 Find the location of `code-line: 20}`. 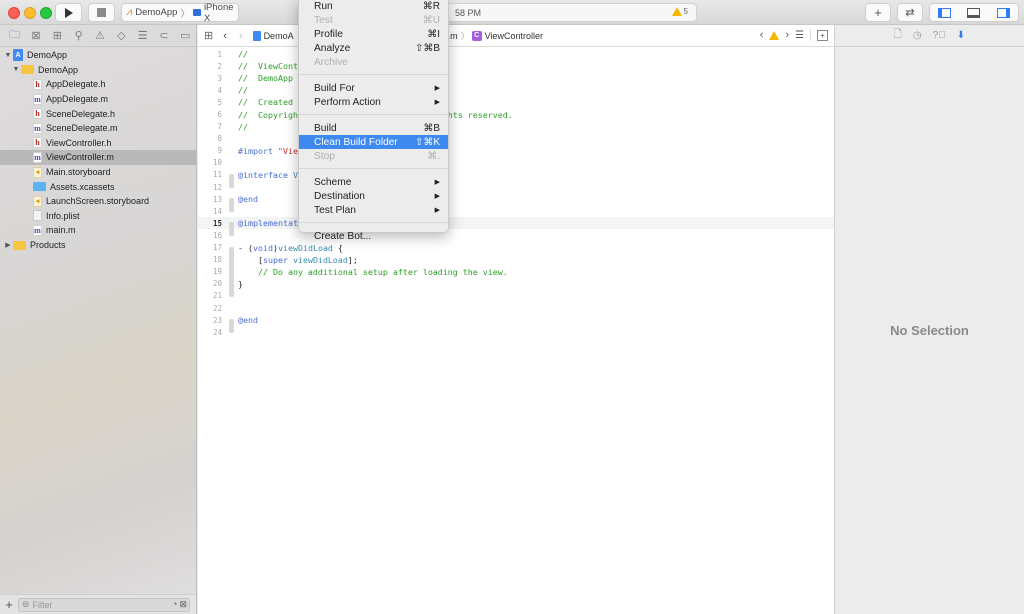

code-line: 20} is located at coordinates (516, 287).